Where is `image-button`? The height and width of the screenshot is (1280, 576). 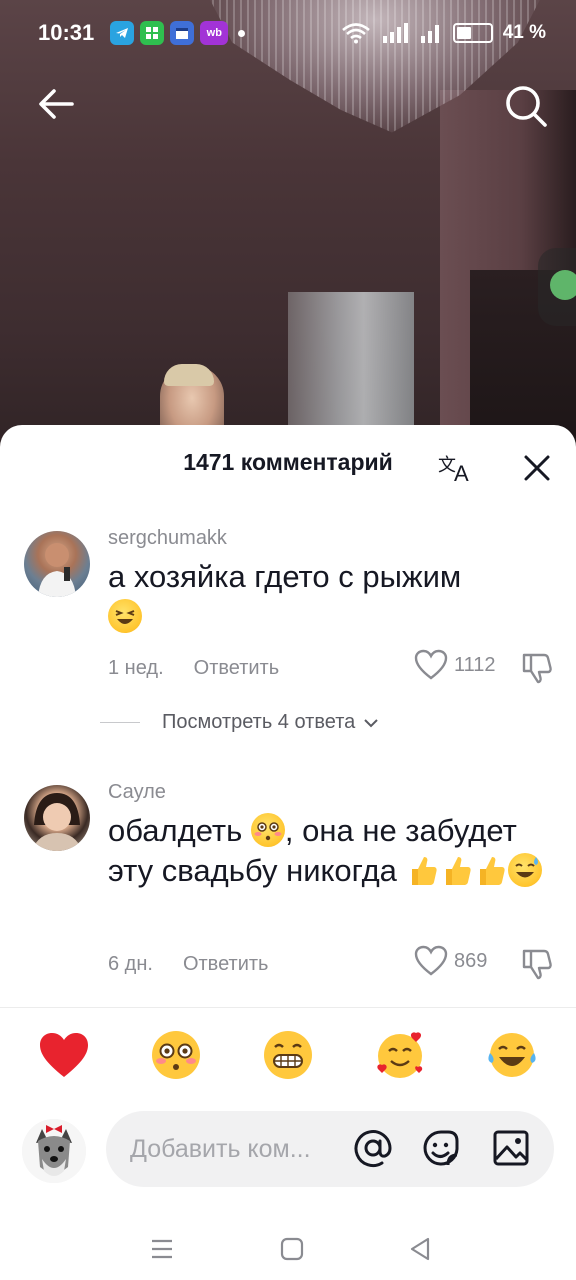 image-button is located at coordinates (511, 1148).